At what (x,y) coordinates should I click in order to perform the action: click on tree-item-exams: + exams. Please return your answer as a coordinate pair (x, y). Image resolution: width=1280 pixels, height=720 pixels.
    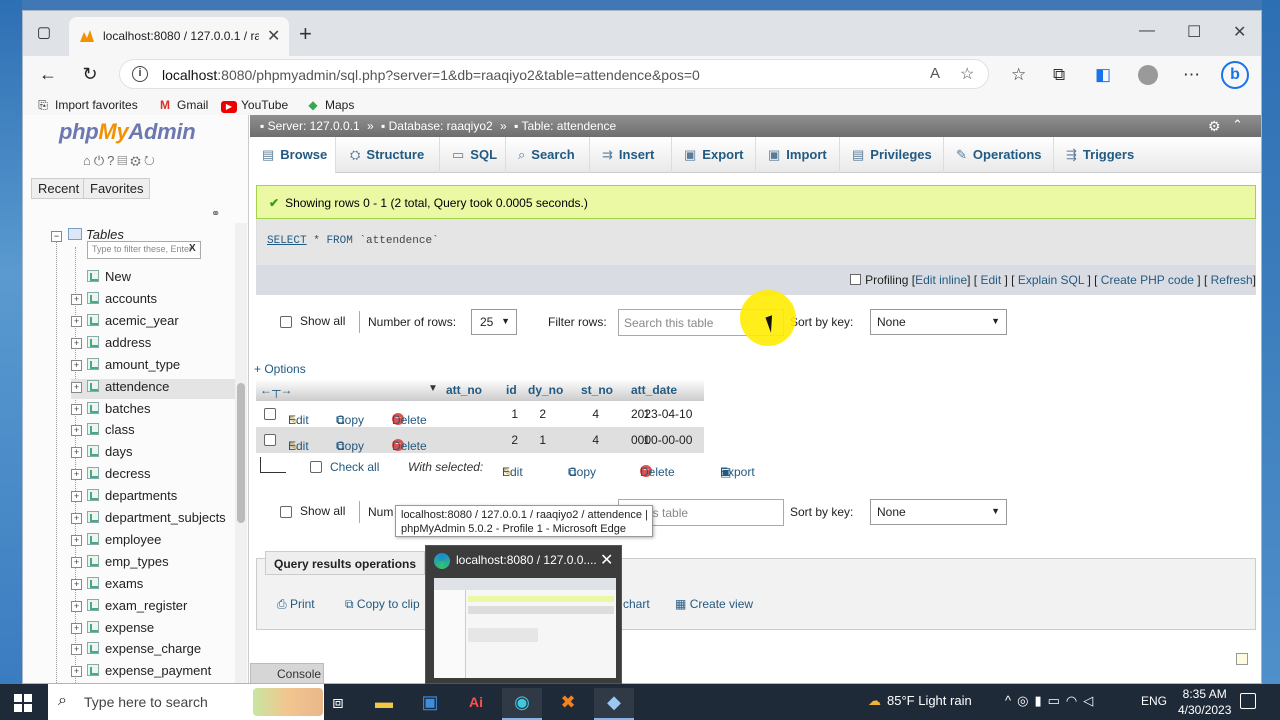
    Looking at the image, I should click on (107, 586).